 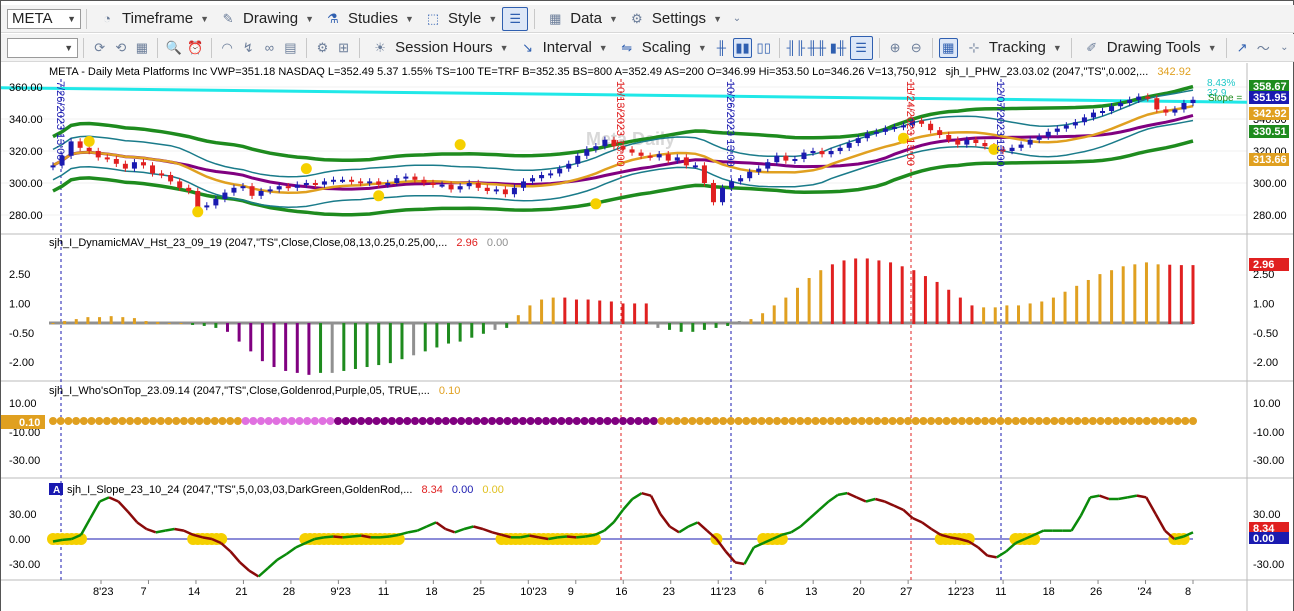 What do you see at coordinates (459, 19) in the screenshot?
I see `style-menu: ⬚ Style ▼` at bounding box center [459, 19].